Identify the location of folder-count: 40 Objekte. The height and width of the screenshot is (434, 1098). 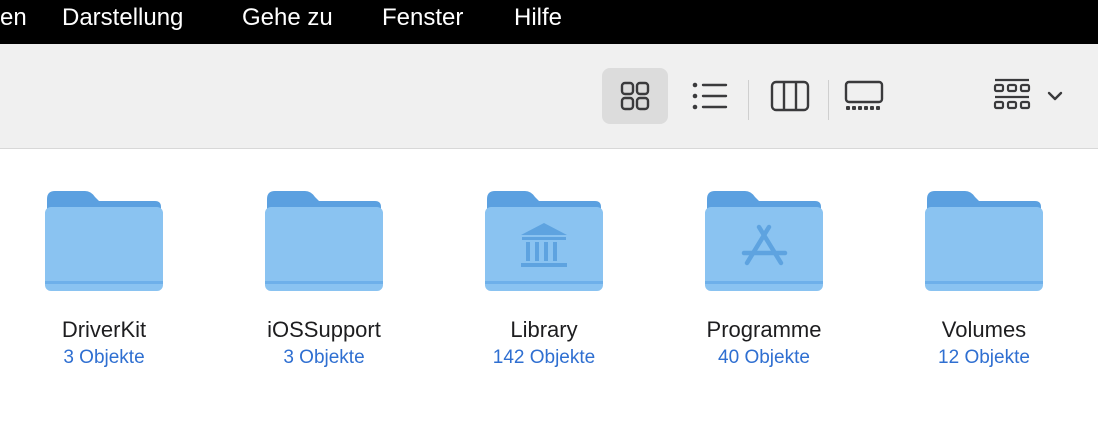
(764, 357).